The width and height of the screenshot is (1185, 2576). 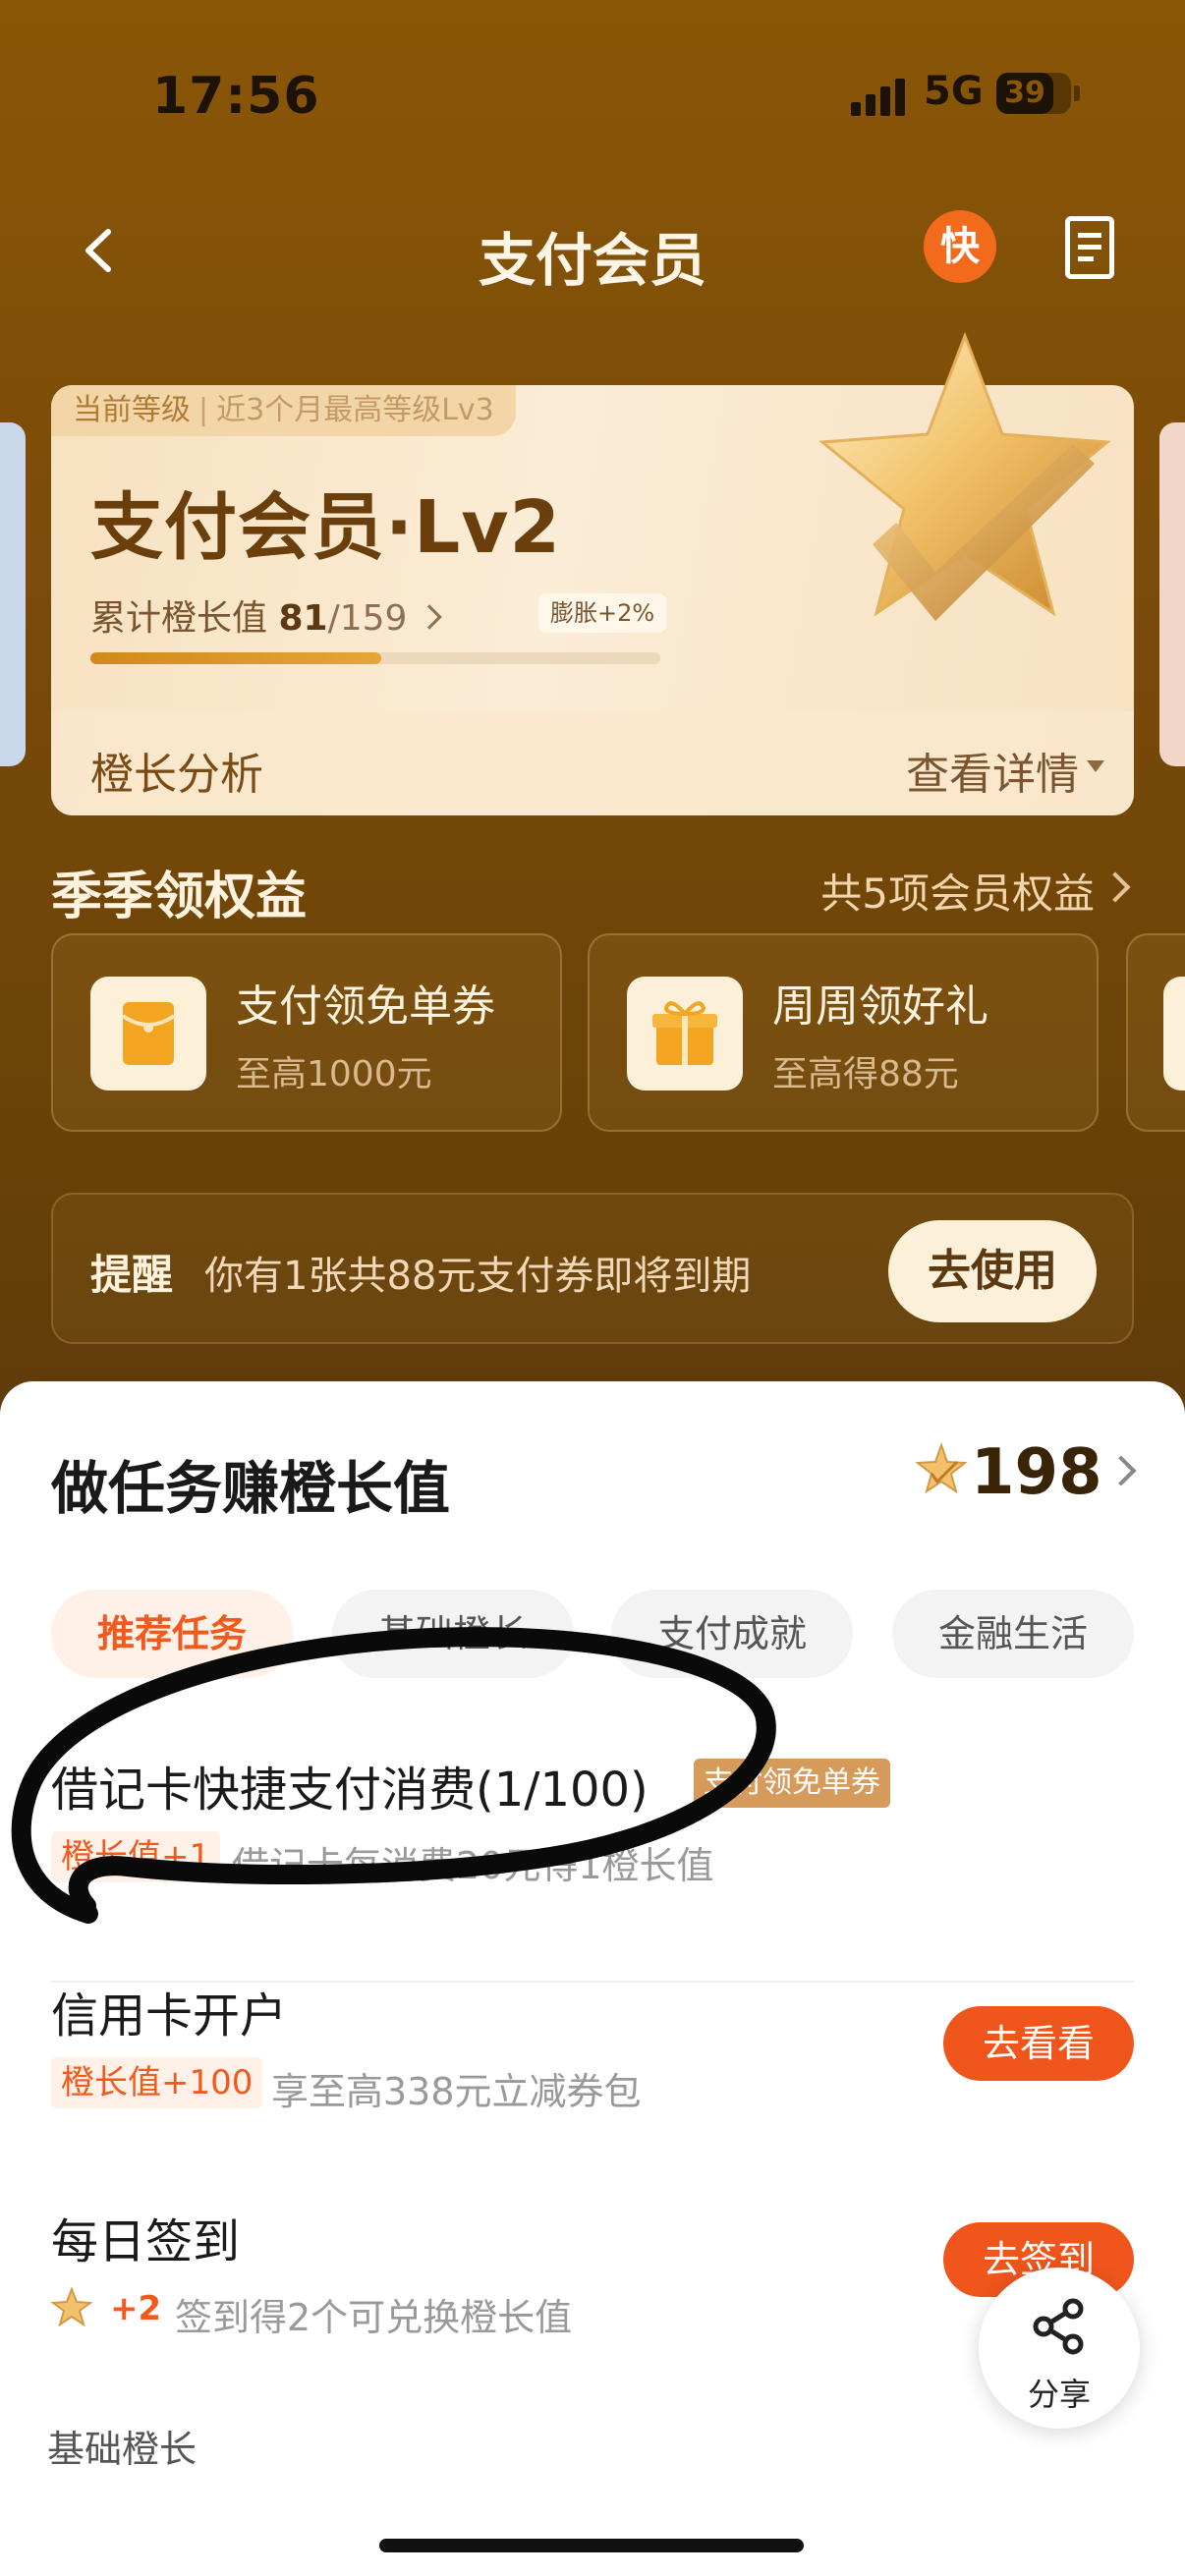 I want to click on growth-value-link: 累计橙长值 81/159, so click(x=266, y=615).